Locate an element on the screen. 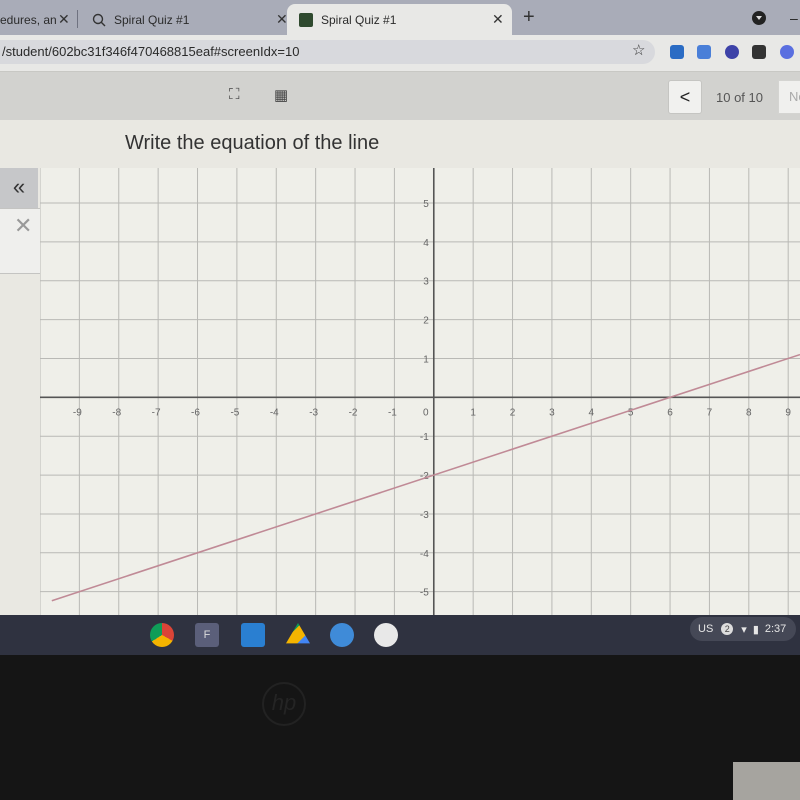 The height and width of the screenshot is (800, 800). system-tray: US 2 ▾ ▮ 2:37 is located at coordinates (743, 629).